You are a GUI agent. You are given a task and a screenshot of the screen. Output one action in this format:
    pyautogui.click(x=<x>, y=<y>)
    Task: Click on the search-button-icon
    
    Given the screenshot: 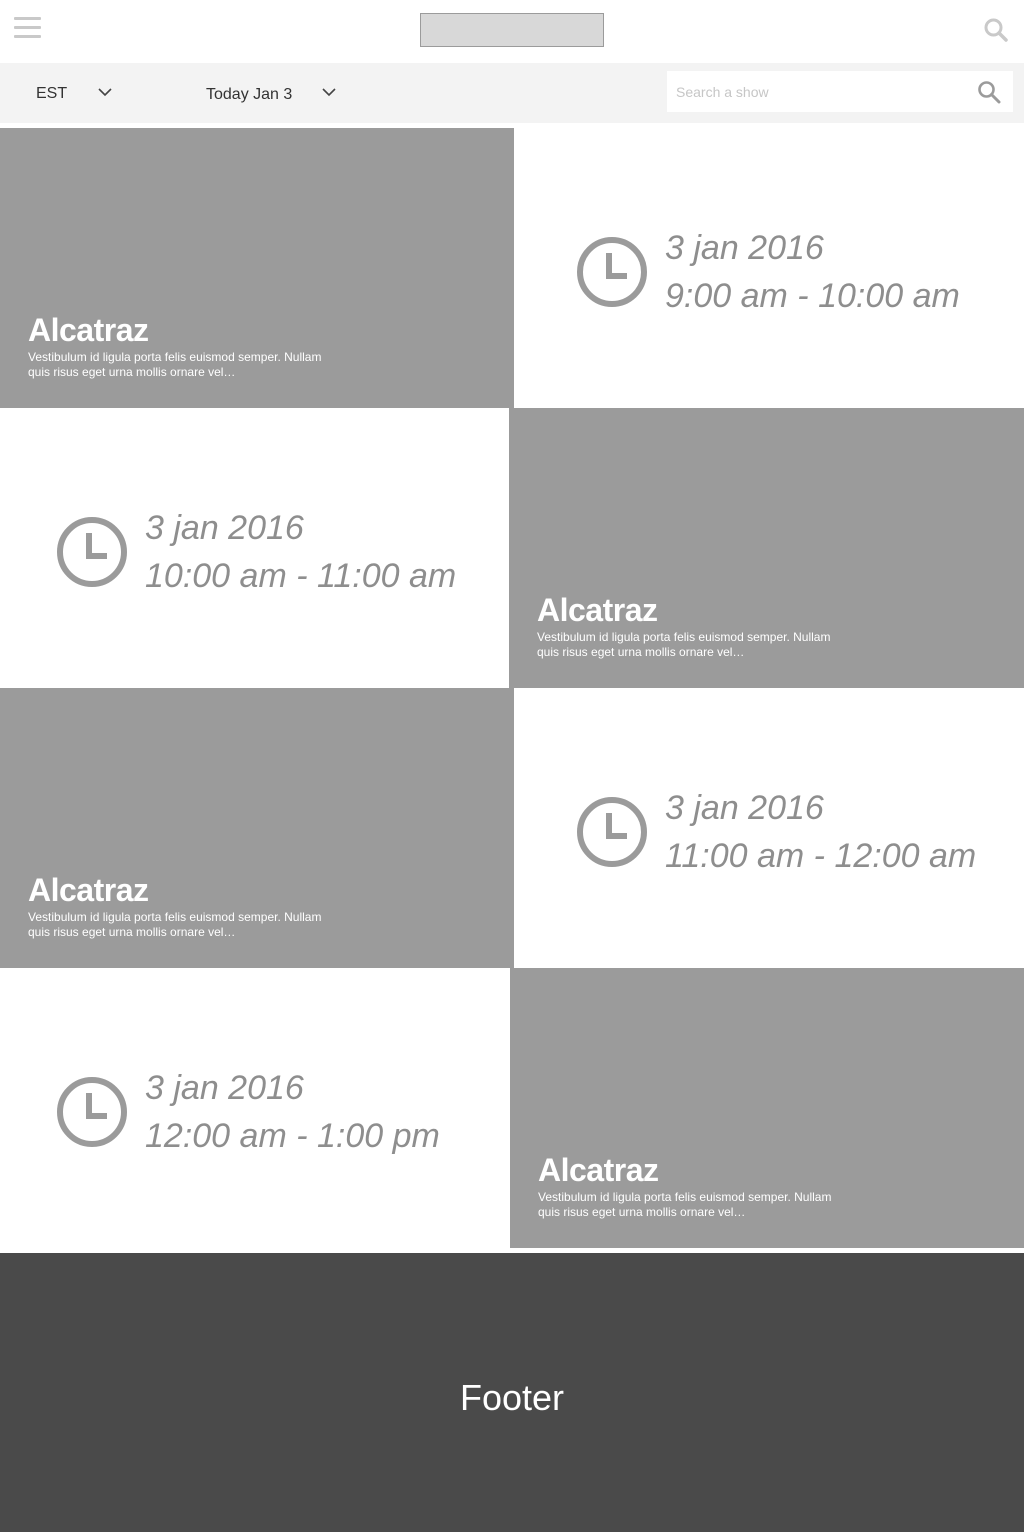 What is the action you would take?
    pyautogui.click(x=989, y=92)
    